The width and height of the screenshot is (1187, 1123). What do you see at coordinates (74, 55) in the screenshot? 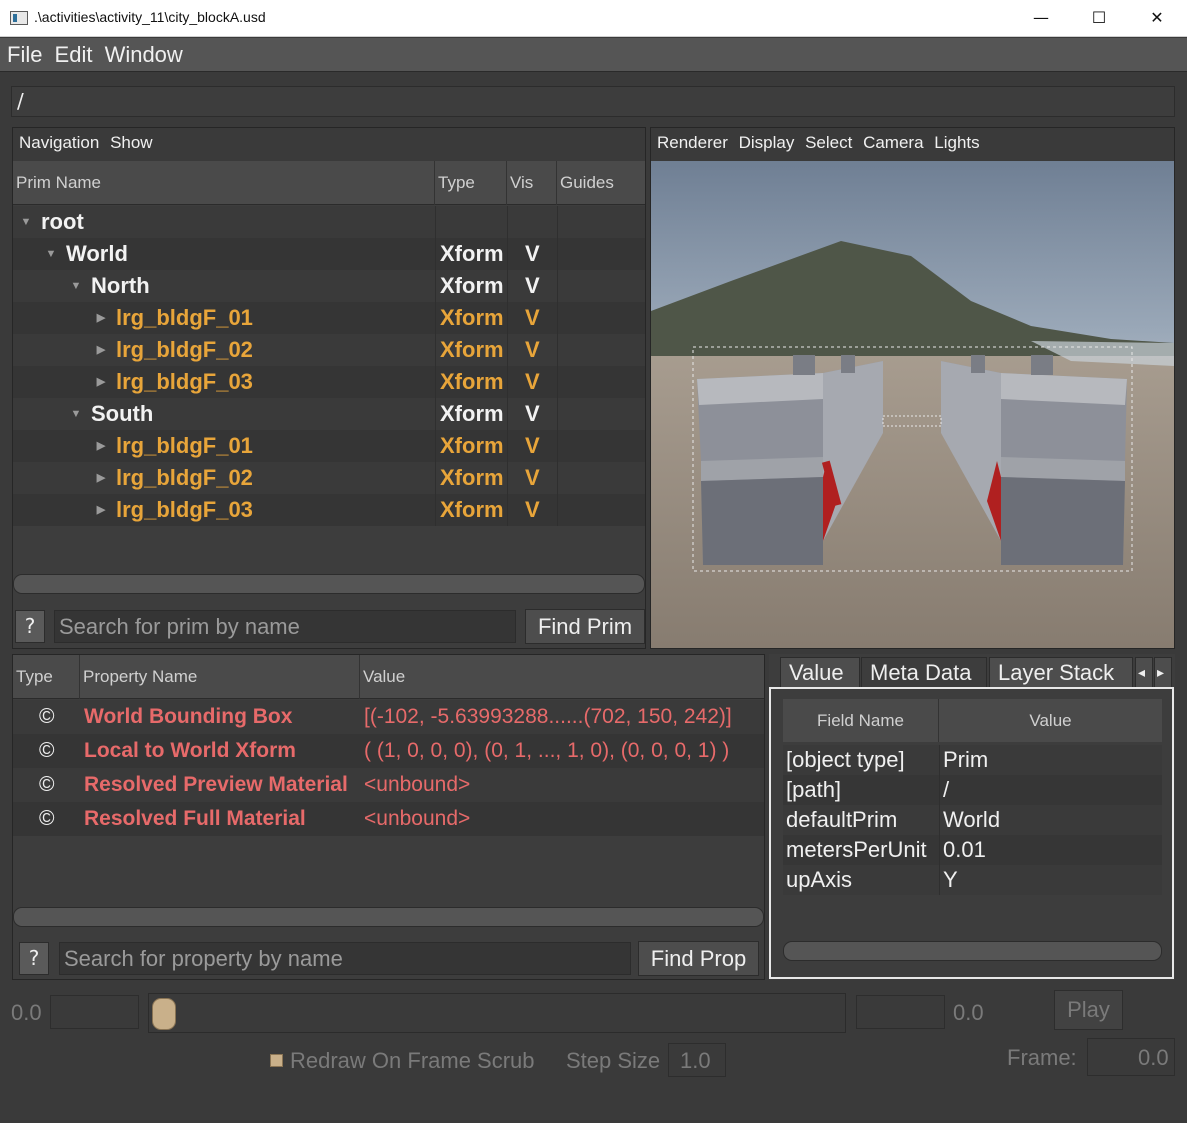
I see `menu-edit: Edit` at bounding box center [74, 55].